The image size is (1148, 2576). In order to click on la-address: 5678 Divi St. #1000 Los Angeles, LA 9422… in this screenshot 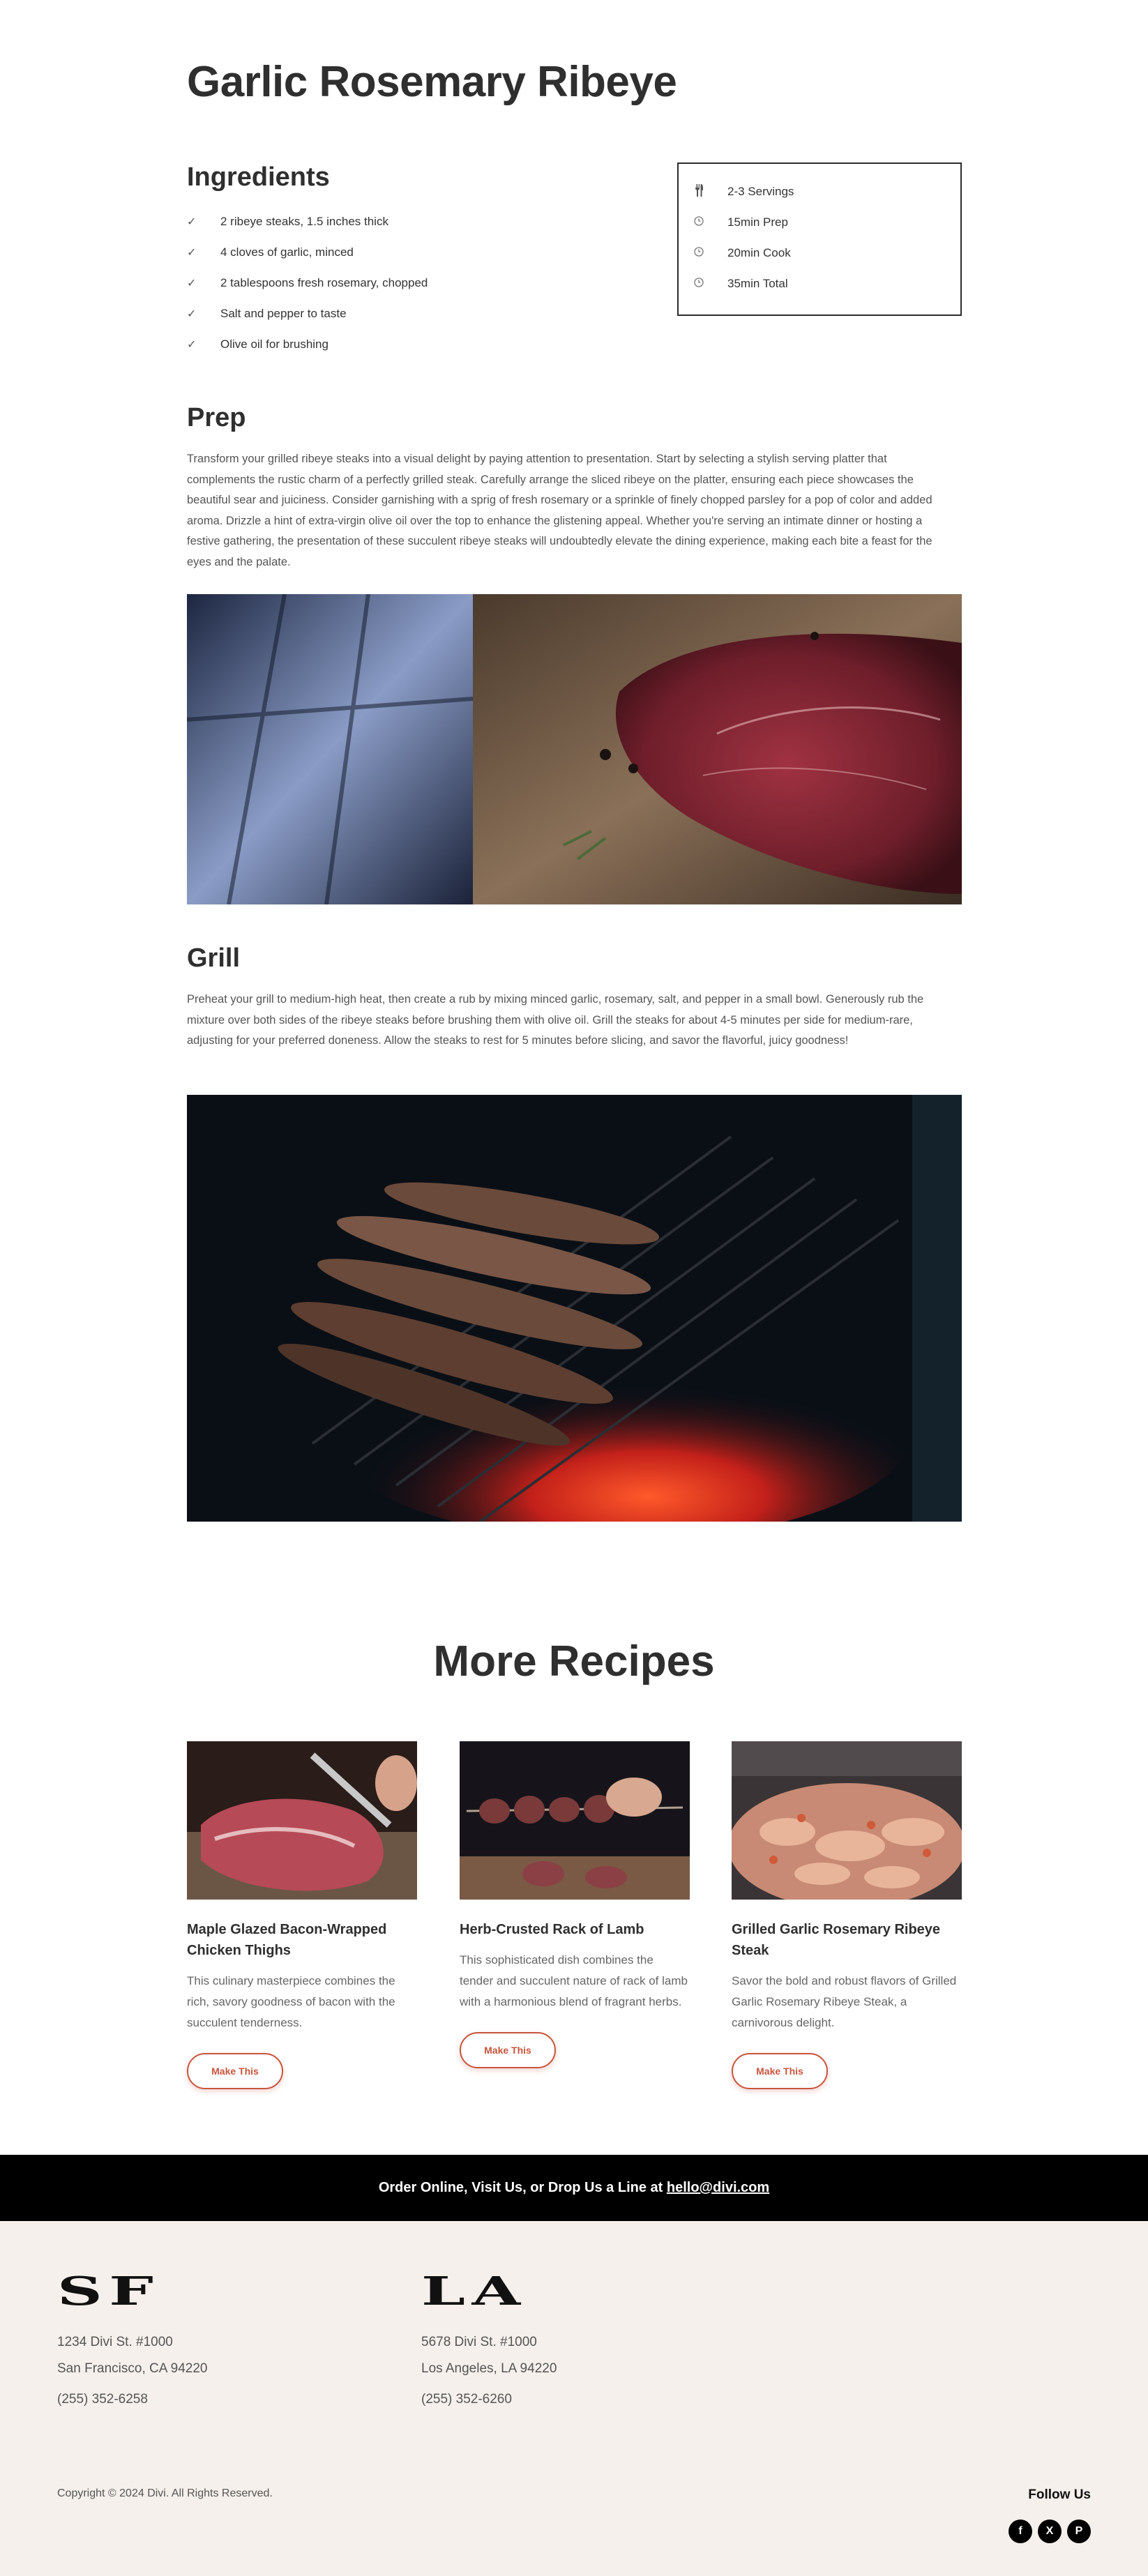, I will do `click(489, 2355)`.